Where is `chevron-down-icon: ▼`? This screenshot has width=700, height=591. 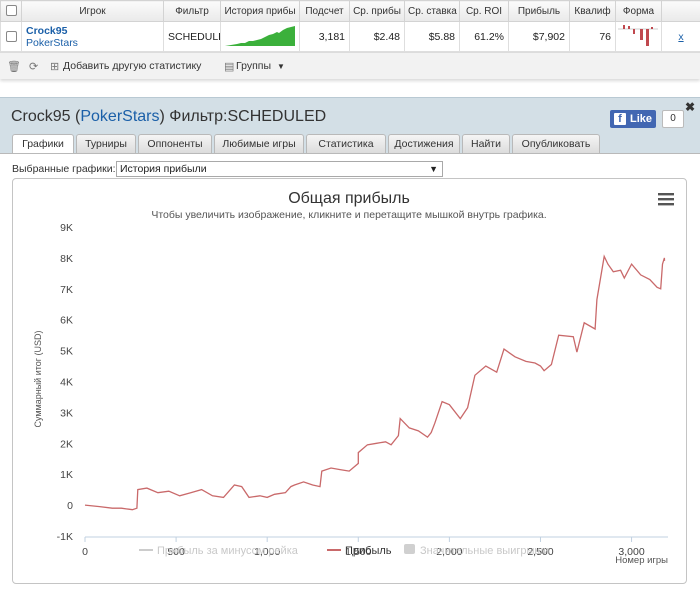
chevron-down-icon: ▼ is located at coordinates (281, 66).